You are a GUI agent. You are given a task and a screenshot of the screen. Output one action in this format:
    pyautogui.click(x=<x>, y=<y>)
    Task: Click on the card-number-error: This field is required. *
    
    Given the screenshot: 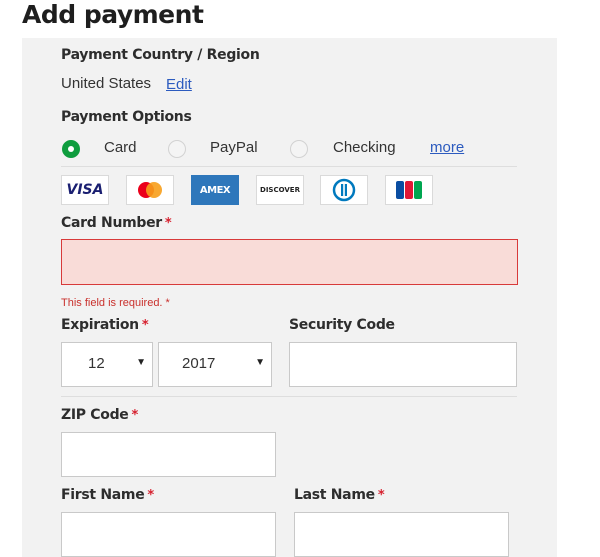 What is the action you would take?
    pyautogui.click(x=115, y=303)
    